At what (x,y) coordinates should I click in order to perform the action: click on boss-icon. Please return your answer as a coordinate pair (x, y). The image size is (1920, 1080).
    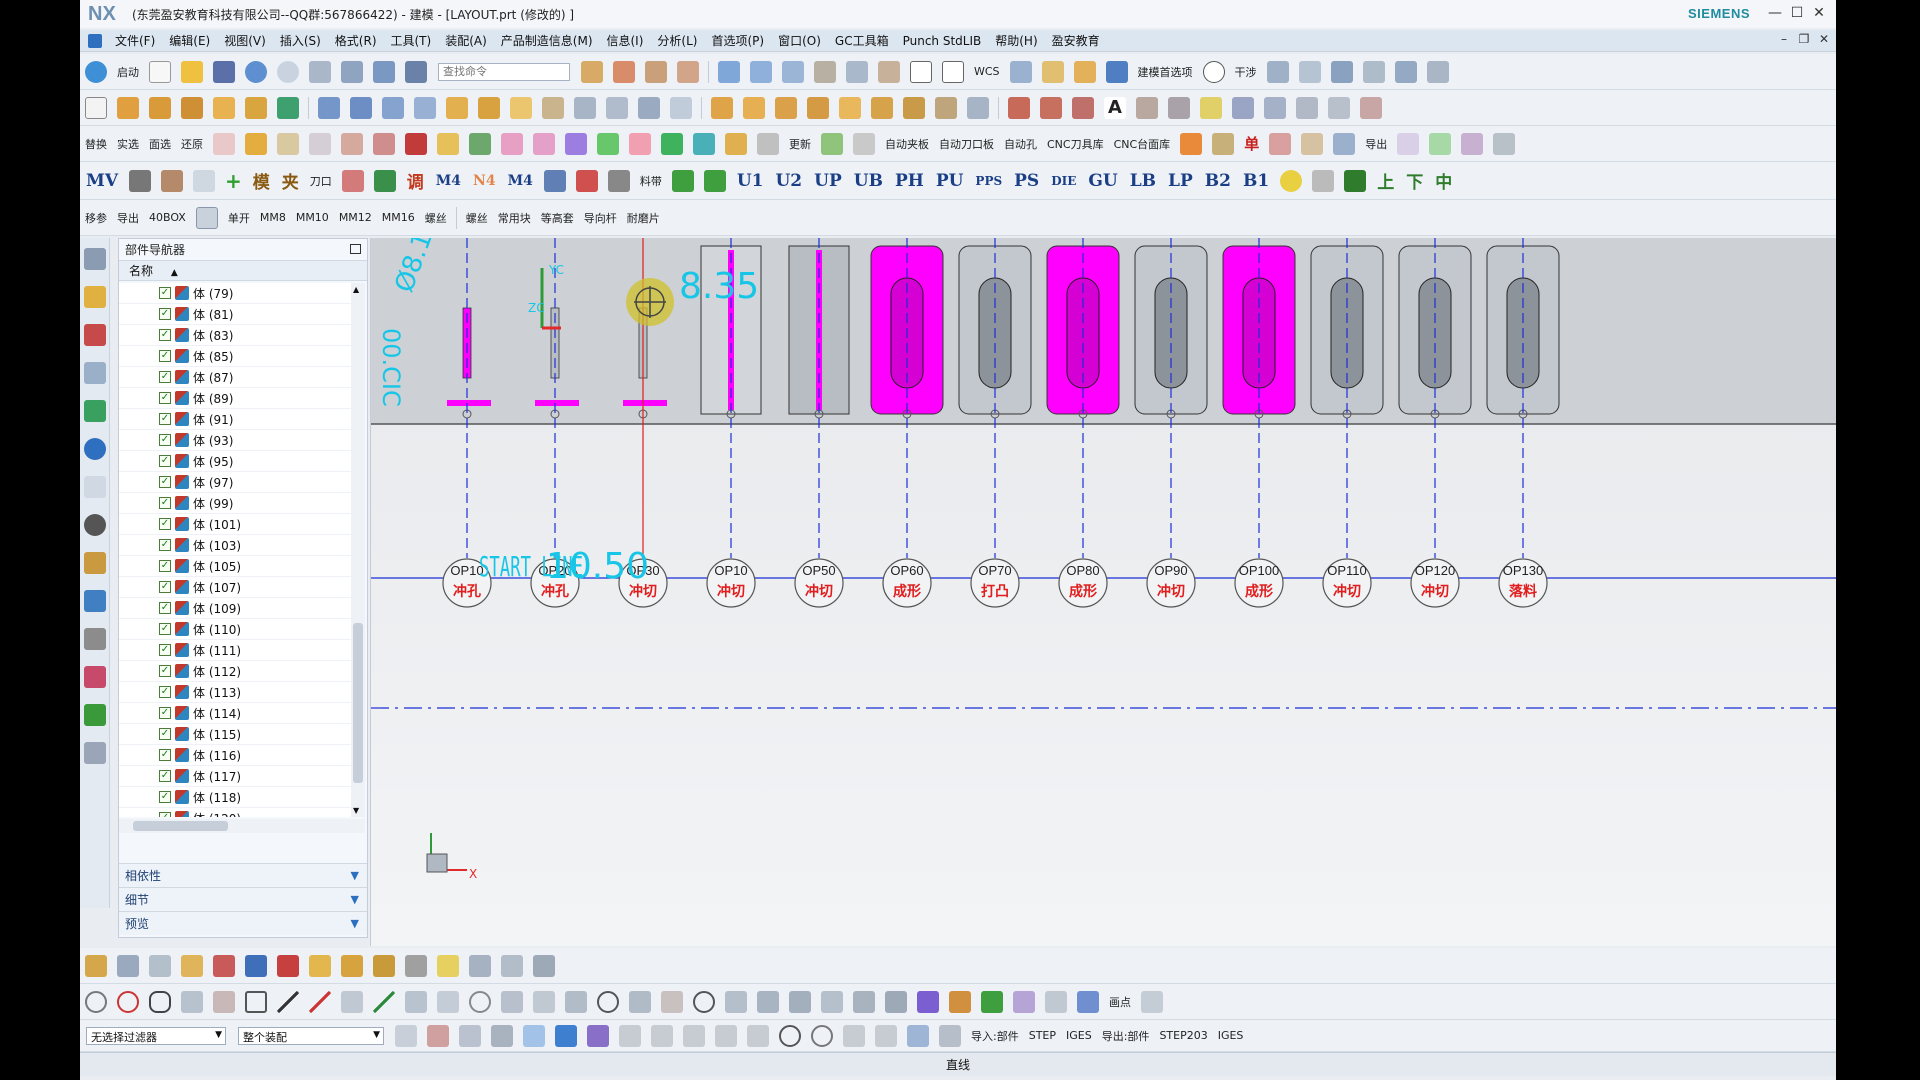
    Looking at the image, I should click on (850, 107).